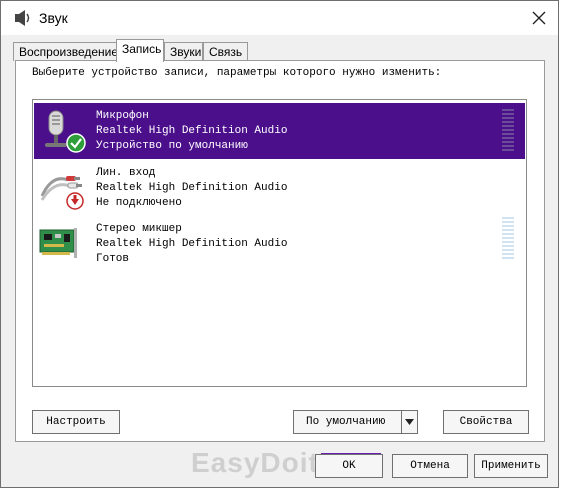 This screenshot has height=490, width=561. What do you see at coordinates (139, 229) in the screenshot?
I see `device-name: Стерео микшер` at bounding box center [139, 229].